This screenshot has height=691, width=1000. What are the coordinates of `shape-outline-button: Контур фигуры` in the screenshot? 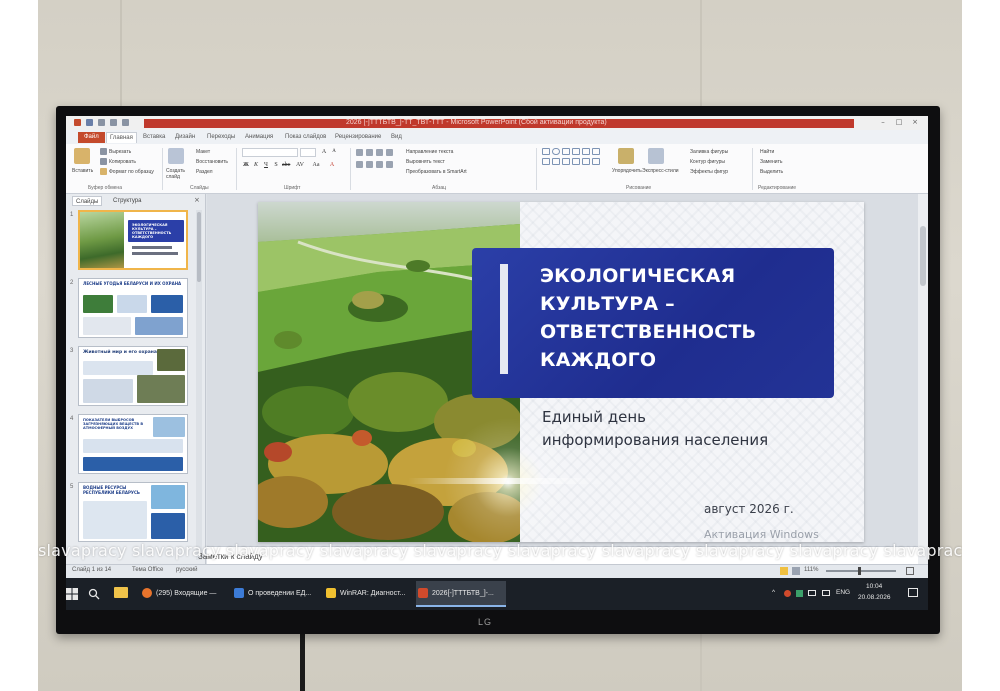 It's located at (707, 162).